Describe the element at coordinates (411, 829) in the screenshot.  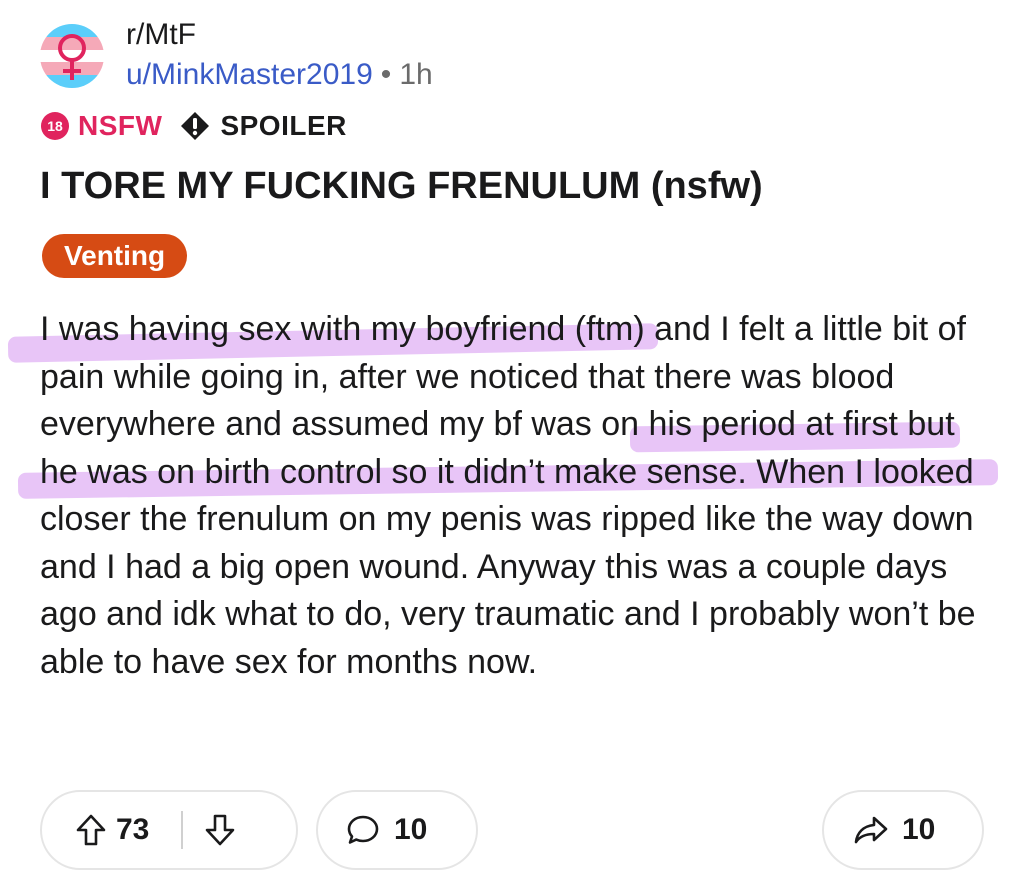
I see `comment-count: 10` at that location.